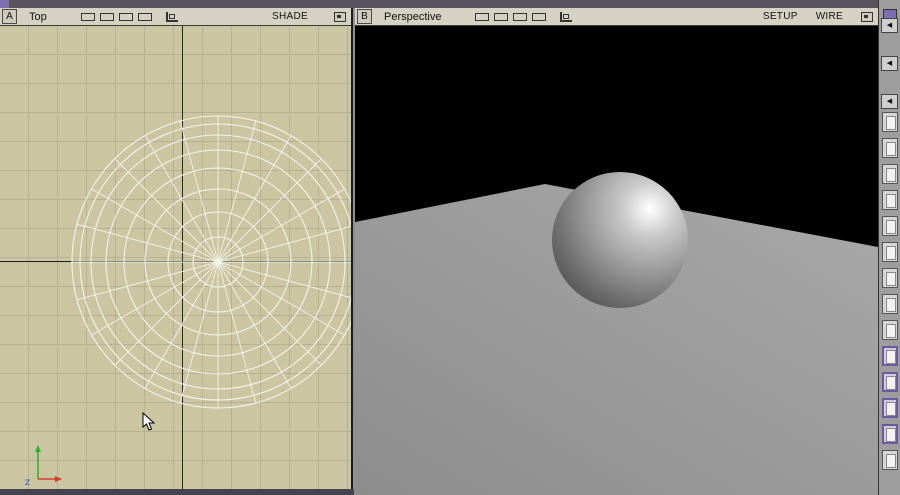 Image resolution: width=900 pixels, height=495 pixels. Describe the element at coordinates (450, 4) in the screenshot. I see `window-top-strip` at that location.